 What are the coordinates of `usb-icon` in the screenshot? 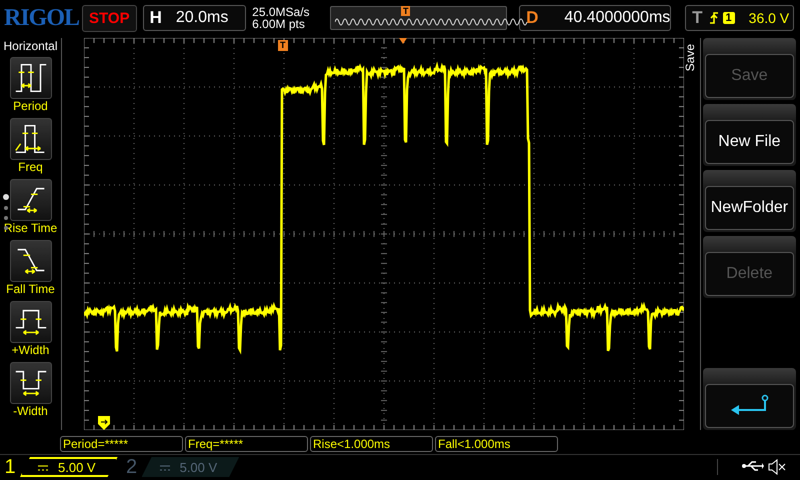 It's located at (753, 466).